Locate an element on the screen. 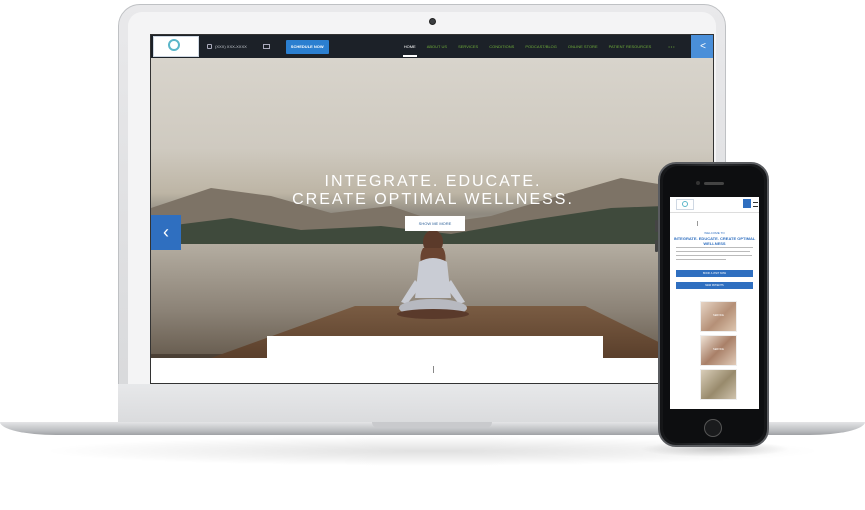 Image resolution: width=865 pixels, height=510 pixels. menu-item-conditions: CONDITIONS is located at coordinates (501, 46).